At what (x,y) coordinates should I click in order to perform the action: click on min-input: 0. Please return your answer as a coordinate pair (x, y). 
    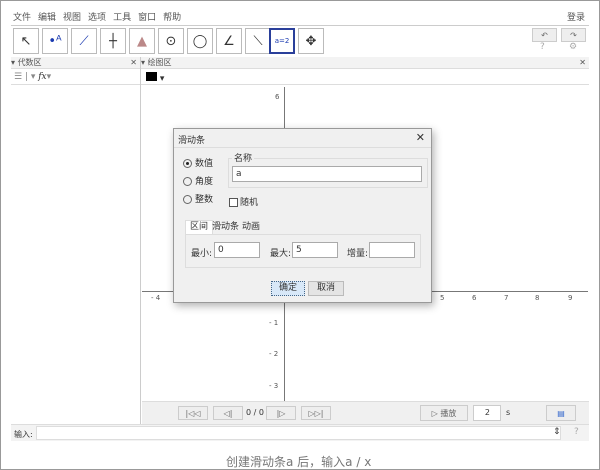
    Looking at the image, I should click on (237, 250).